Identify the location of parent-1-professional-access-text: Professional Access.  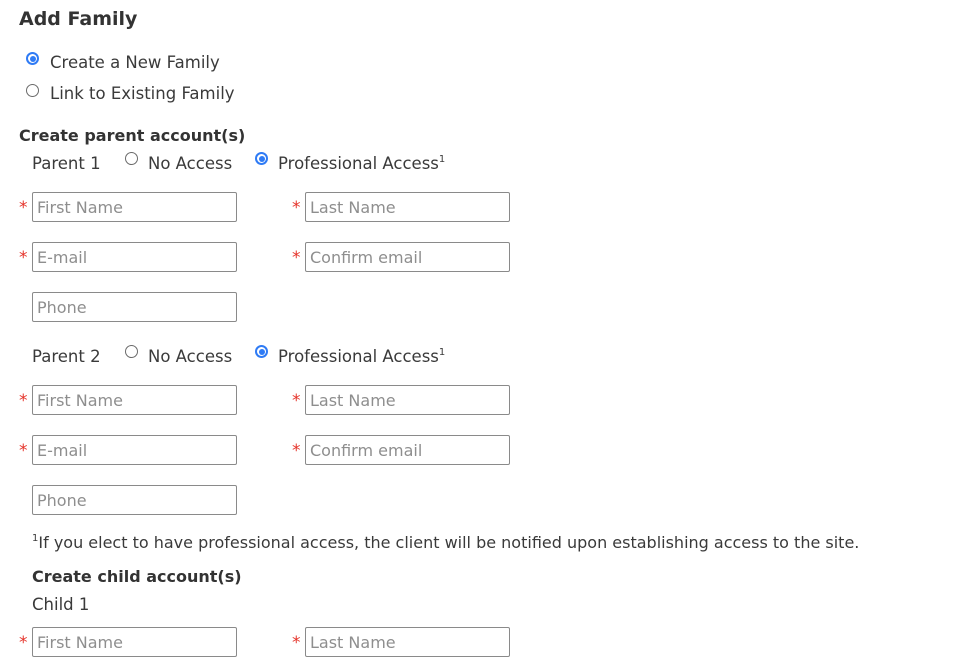
(358, 163).